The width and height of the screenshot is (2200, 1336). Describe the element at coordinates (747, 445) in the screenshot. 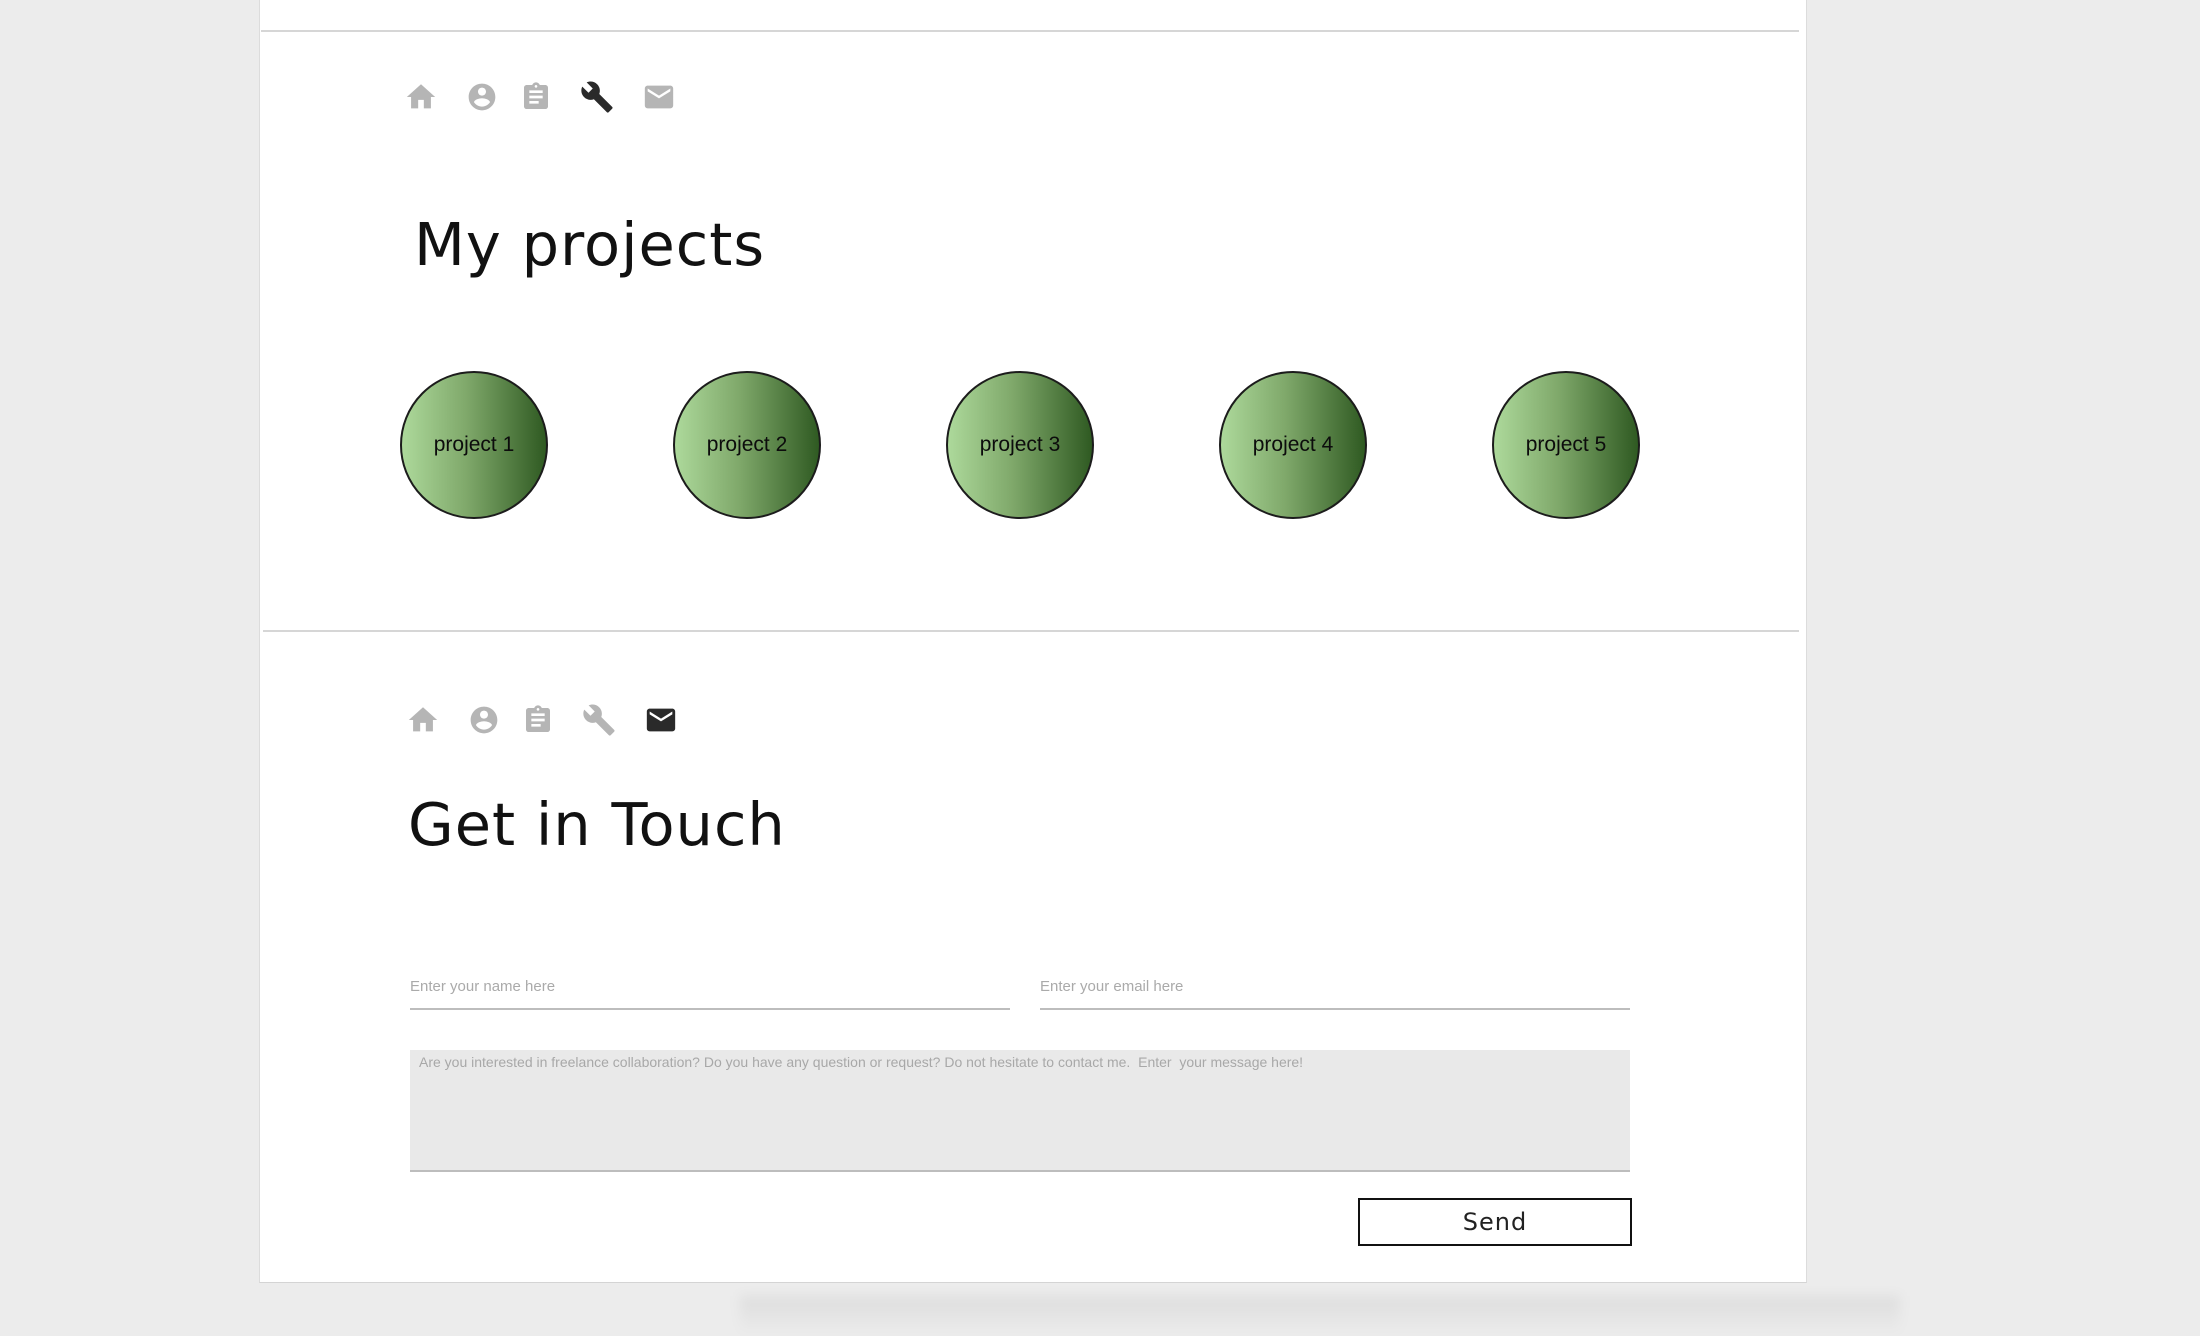

I see `project-2-button: project 2` at that location.